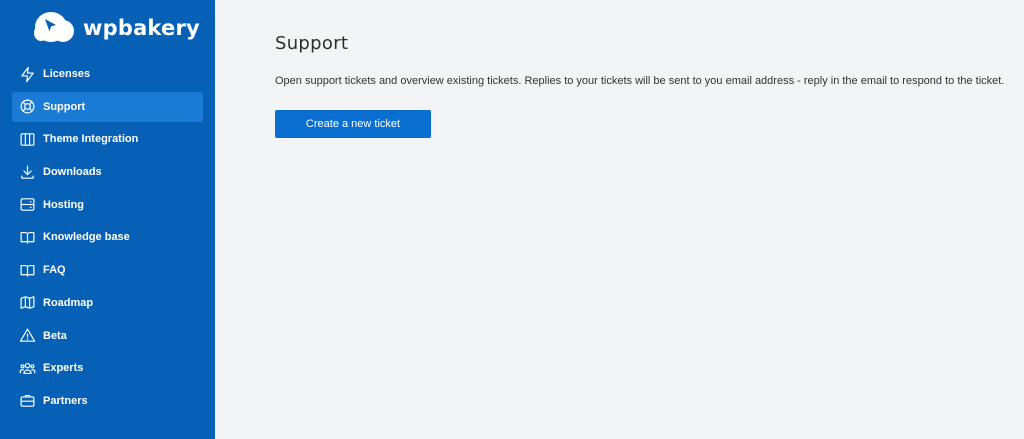 This screenshot has width=1024, height=439. I want to click on sidebar-item-label: Theme Integration, so click(91, 139).